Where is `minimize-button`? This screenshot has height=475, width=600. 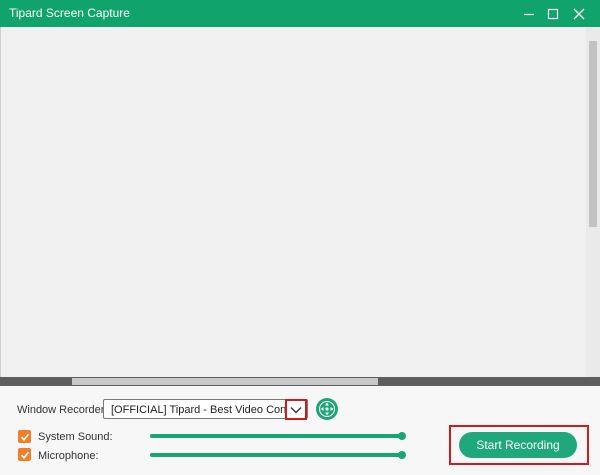
minimize-button is located at coordinates (529, 13).